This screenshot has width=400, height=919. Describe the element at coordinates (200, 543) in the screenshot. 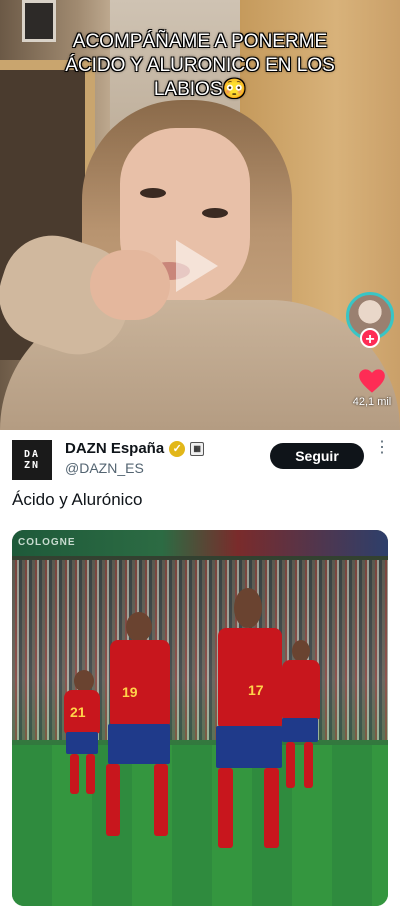

I see `stadium-banner: COLOGNE` at that location.